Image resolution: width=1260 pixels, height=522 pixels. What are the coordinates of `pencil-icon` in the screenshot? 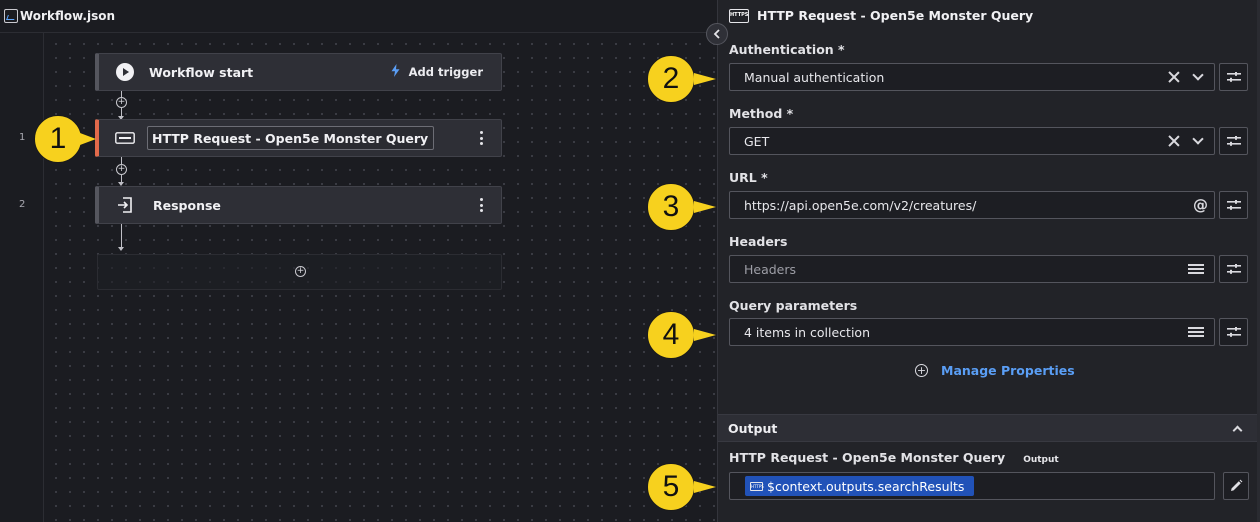 It's located at (1237, 485).